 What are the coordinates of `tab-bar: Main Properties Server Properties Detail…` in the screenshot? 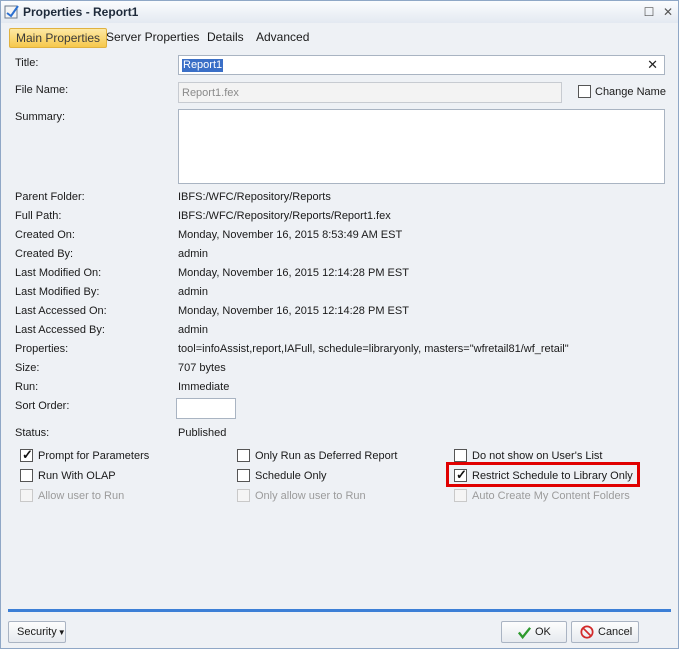 It's located at (339, 38).